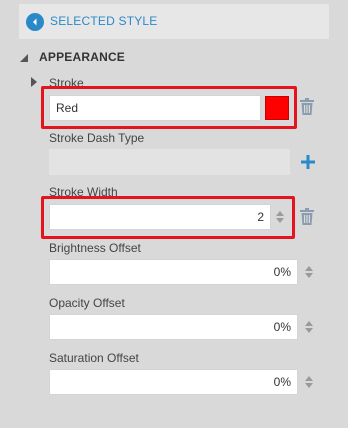 Image resolution: width=348 pixels, height=428 pixels. What do you see at coordinates (173, 382) in the screenshot?
I see `saturation-offset-input: 0%` at bounding box center [173, 382].